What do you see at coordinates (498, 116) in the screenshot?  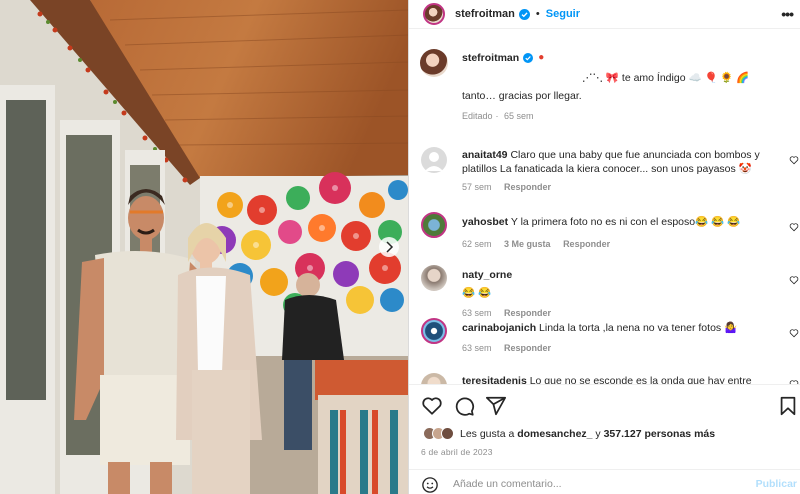 I see `caption-meta: Editado · 65 sem` at bounding box center [498, 116].